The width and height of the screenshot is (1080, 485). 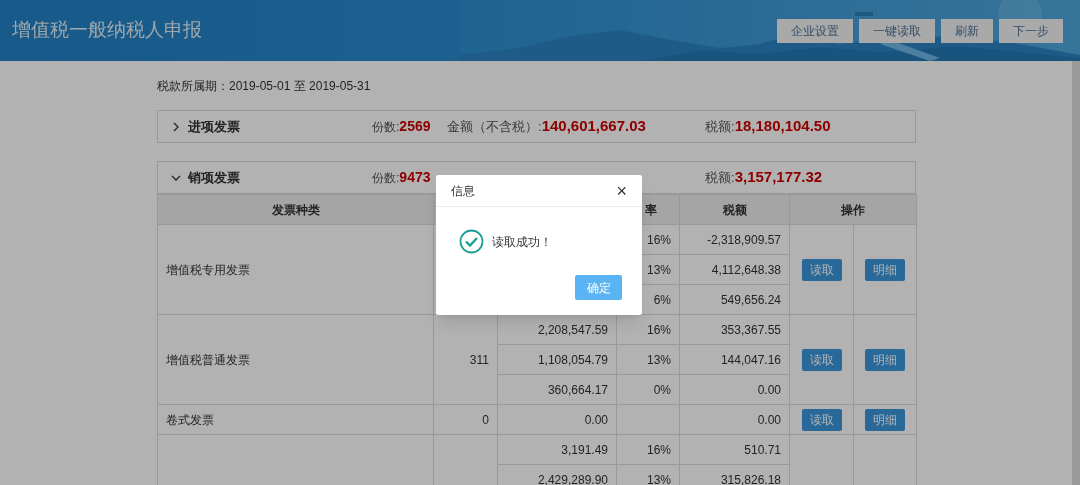 What do you see at coordinates (734, 209) in the screenshot?
I see `column-header: 税额` at bounding box center [734, 209].